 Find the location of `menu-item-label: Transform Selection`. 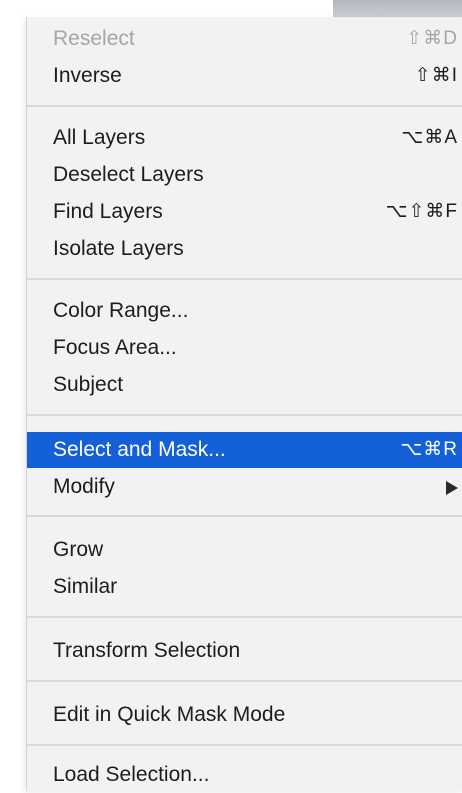

menu-item-label: Transform Selection is located at coordinates (147, 650).